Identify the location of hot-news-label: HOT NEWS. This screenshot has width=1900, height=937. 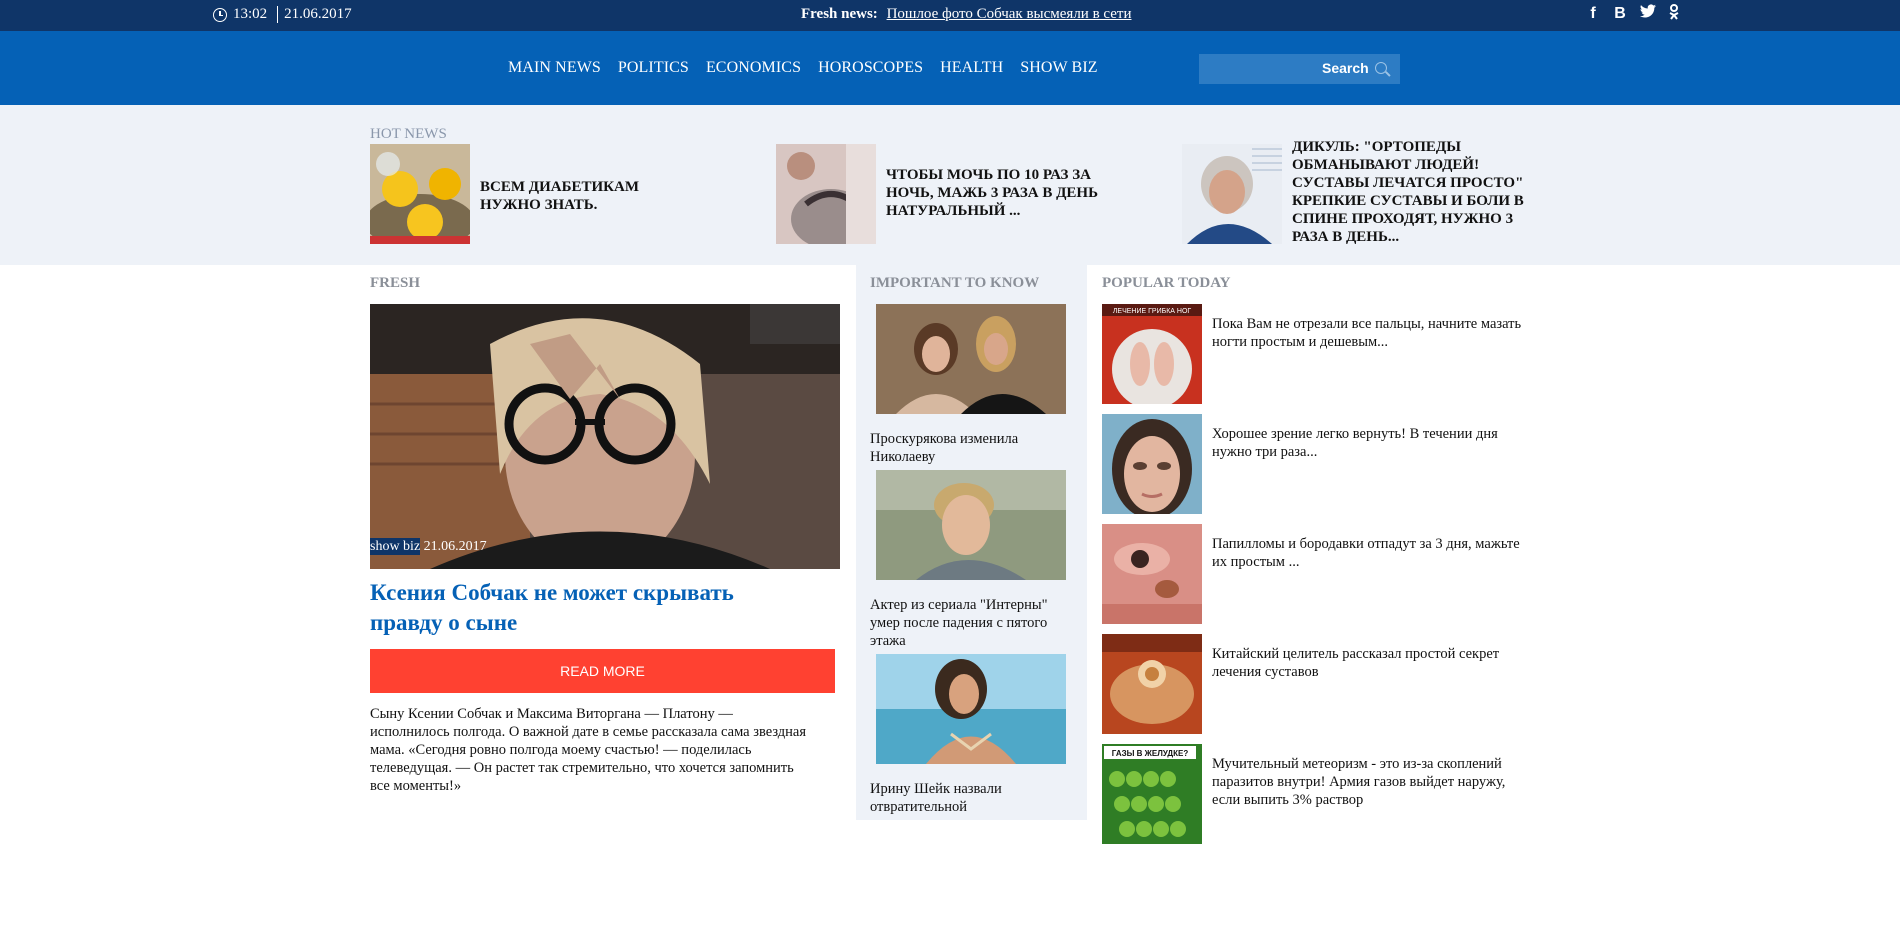
(408, 134).